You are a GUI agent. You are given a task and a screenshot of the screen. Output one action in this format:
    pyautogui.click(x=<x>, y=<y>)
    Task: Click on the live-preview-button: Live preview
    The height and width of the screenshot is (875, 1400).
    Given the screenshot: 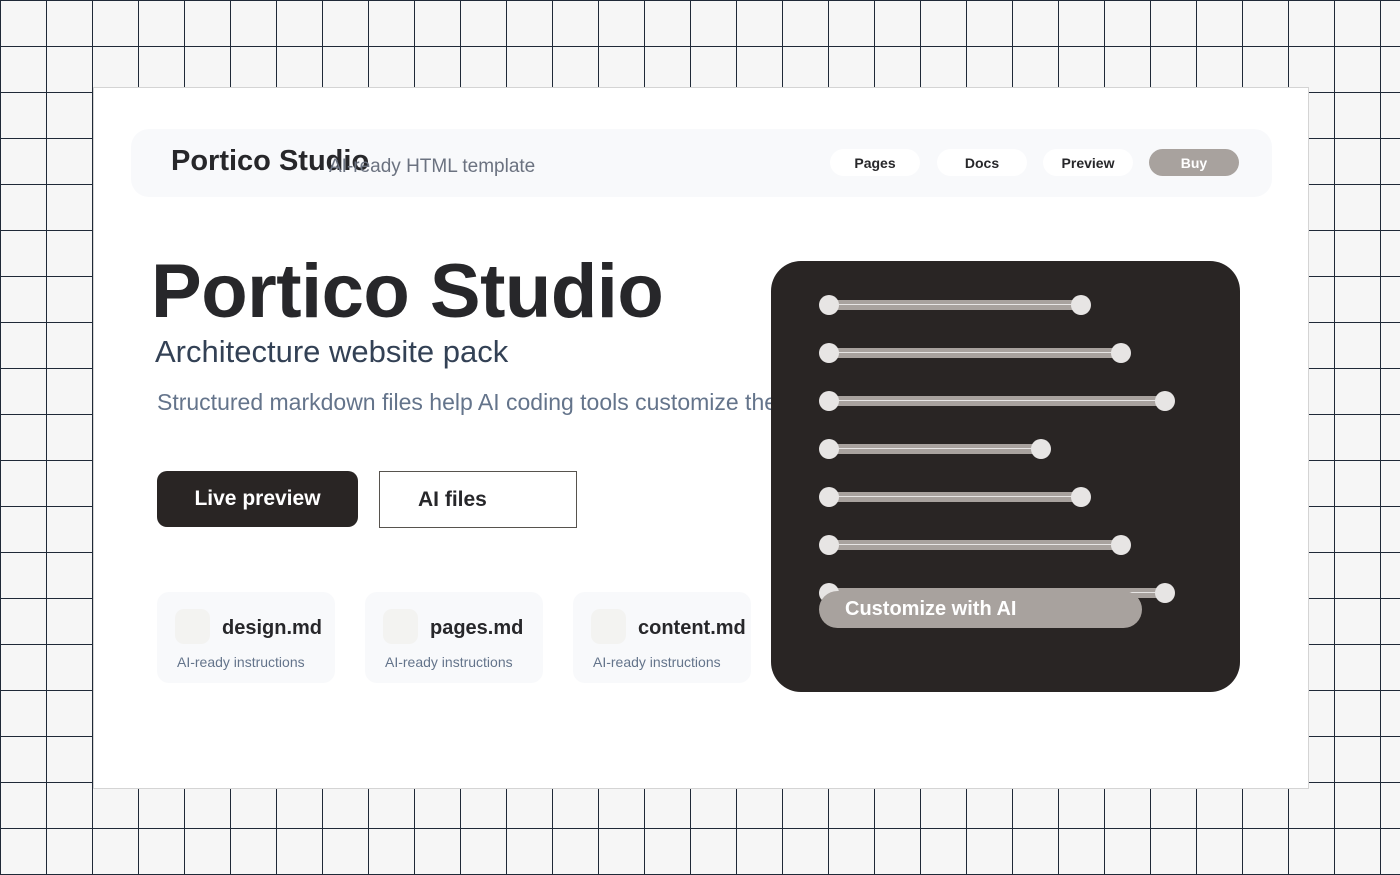 What is the action you would take?
    pyautogui.click(x=257, y=499)
    